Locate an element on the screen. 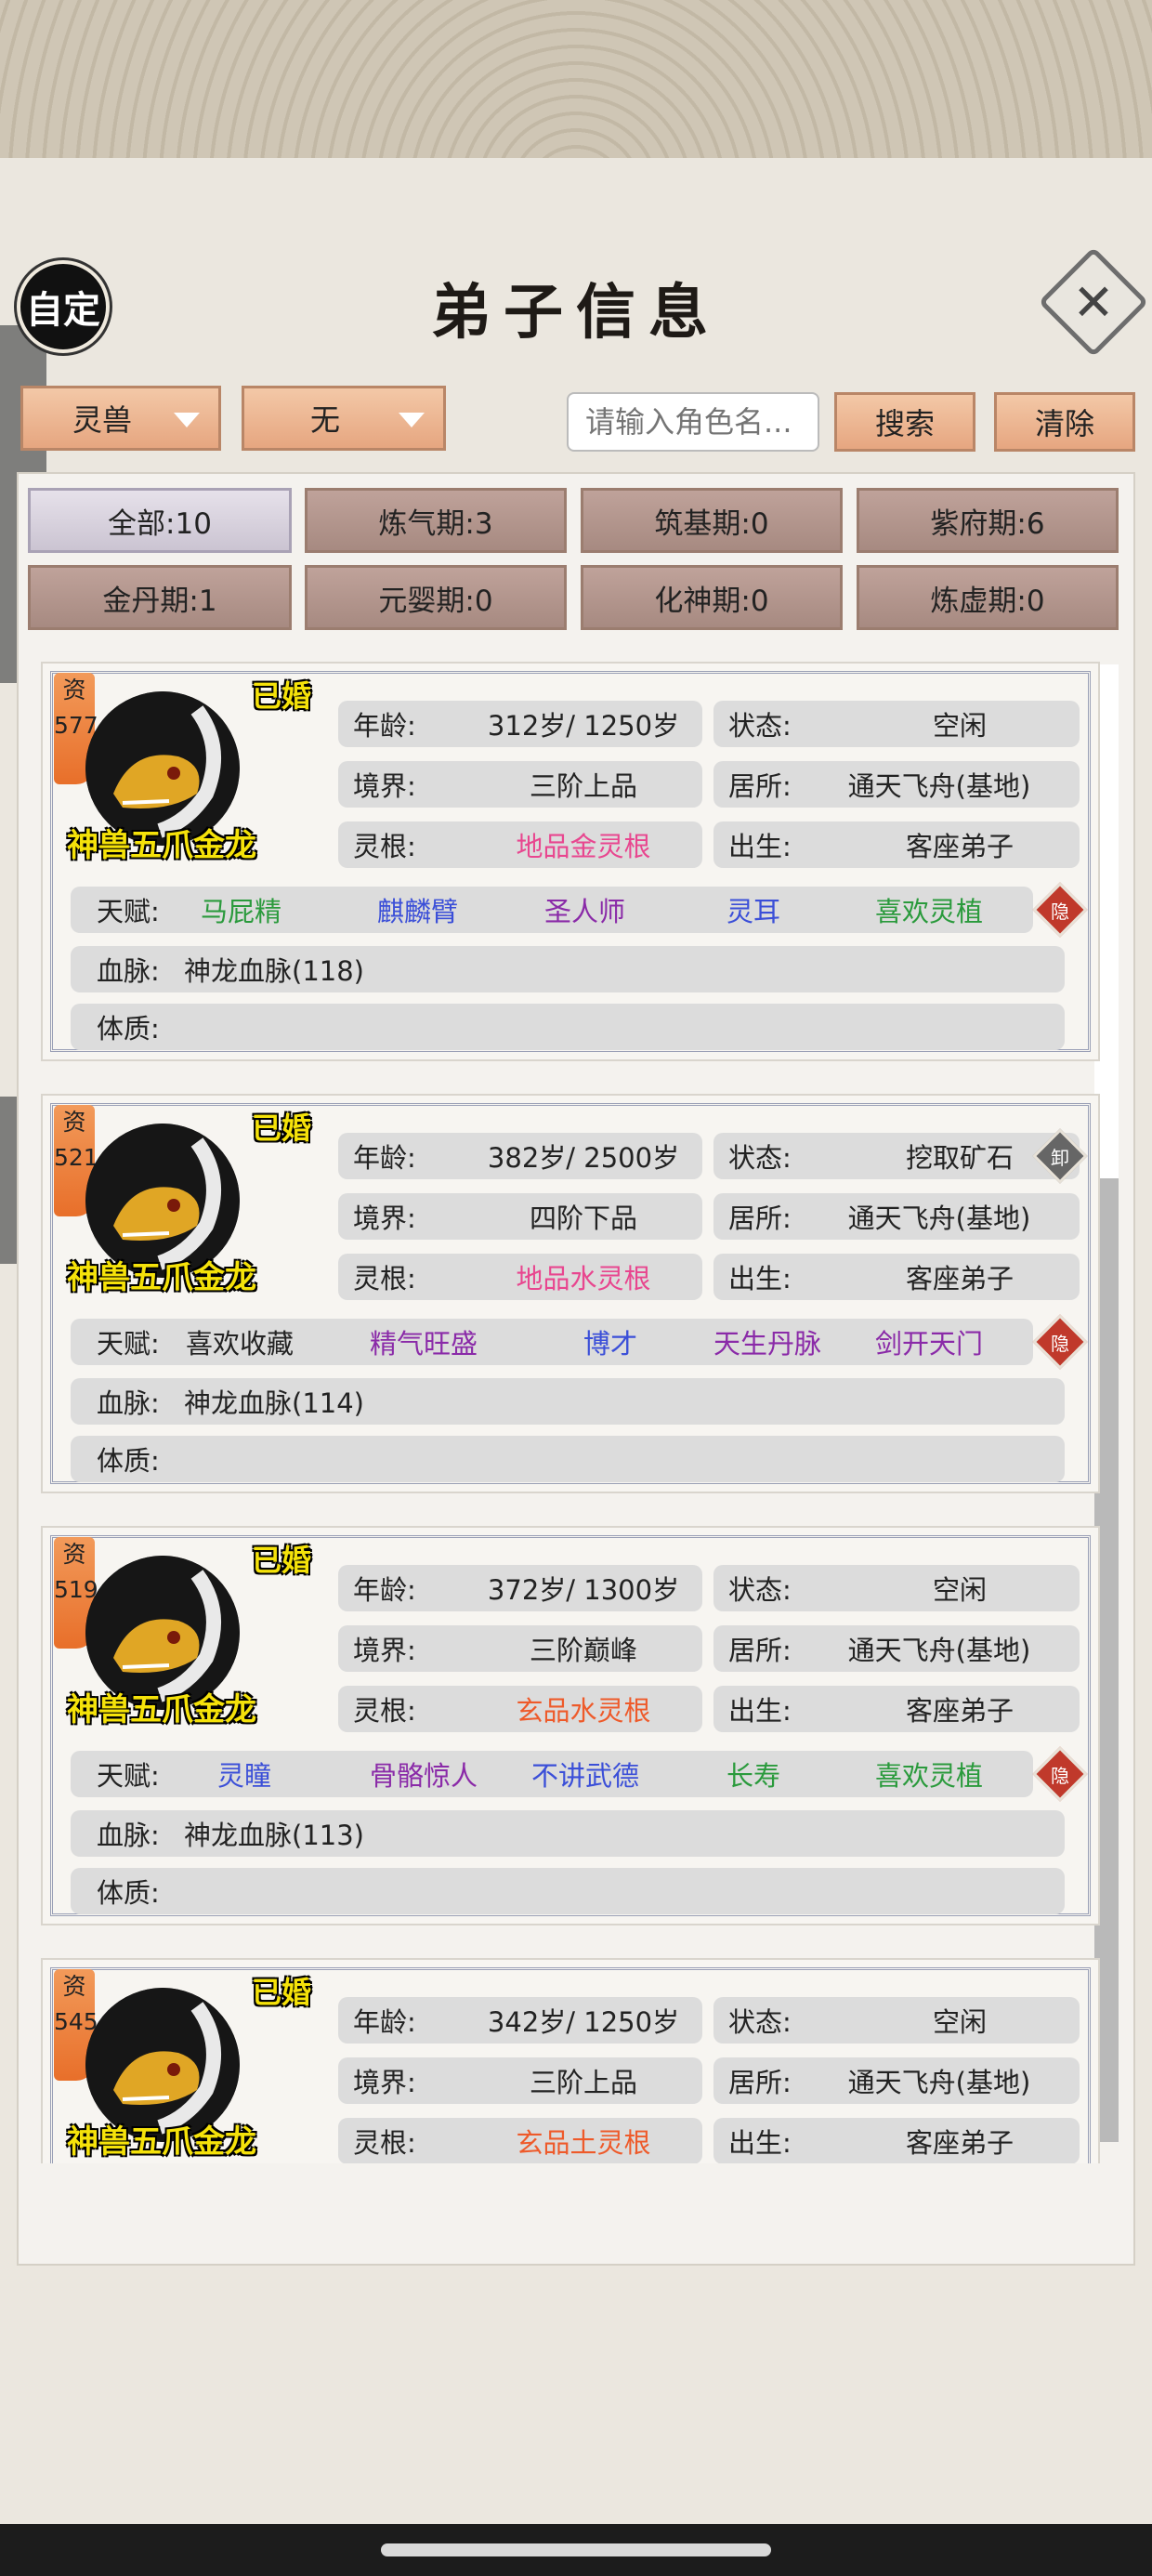 This screenshot has width=1152, height=2576. talent-tag: 骨骼惊人 is located at coordinates (424, 1776).